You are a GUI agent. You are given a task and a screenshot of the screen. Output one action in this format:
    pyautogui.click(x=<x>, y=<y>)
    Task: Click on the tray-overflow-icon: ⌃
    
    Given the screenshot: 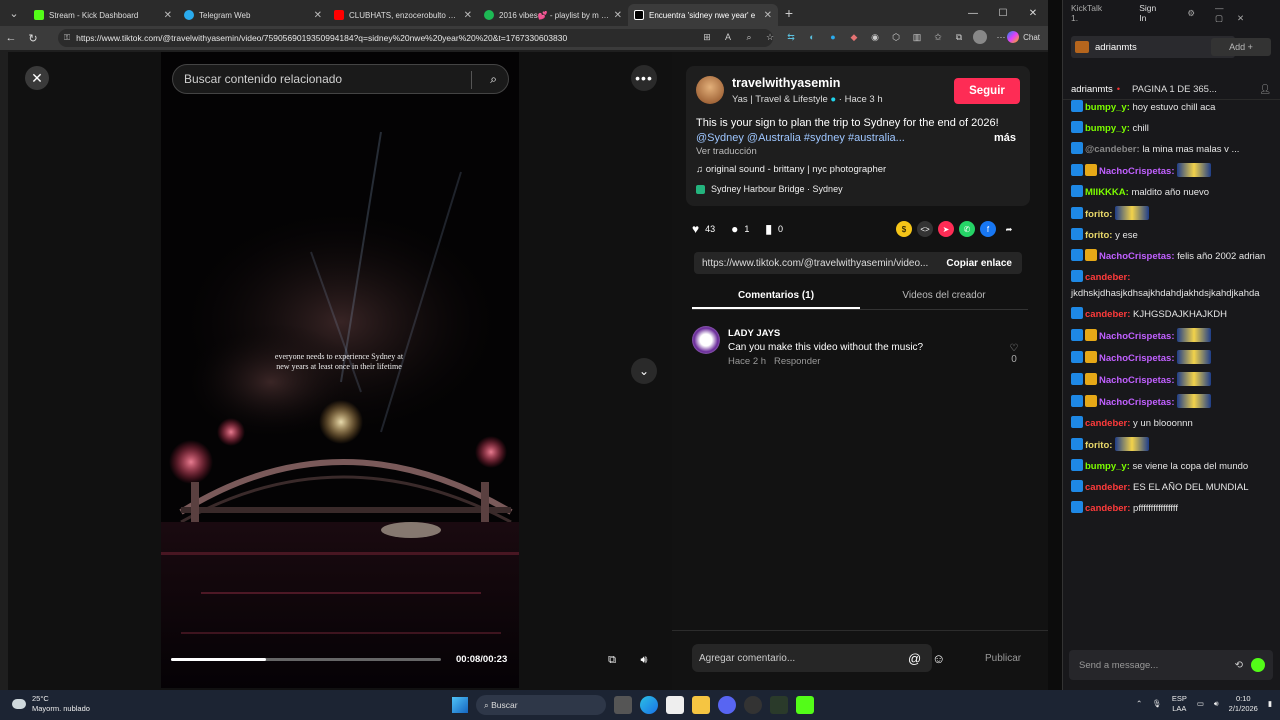 What is the action you would take?
    pyautogui.click(x=1139, y=704)
    